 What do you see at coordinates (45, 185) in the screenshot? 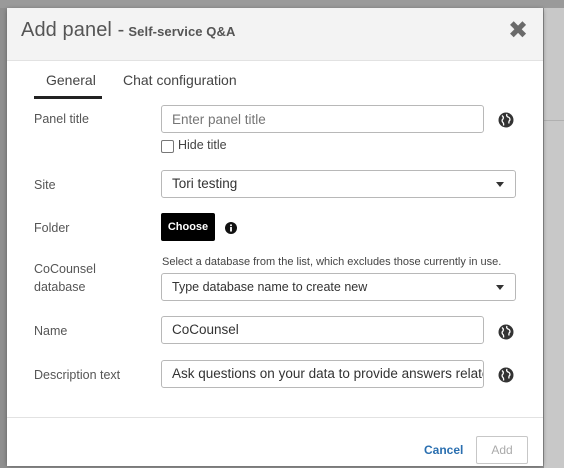
I see `site-label: Site` at bounding box center [45, 185].